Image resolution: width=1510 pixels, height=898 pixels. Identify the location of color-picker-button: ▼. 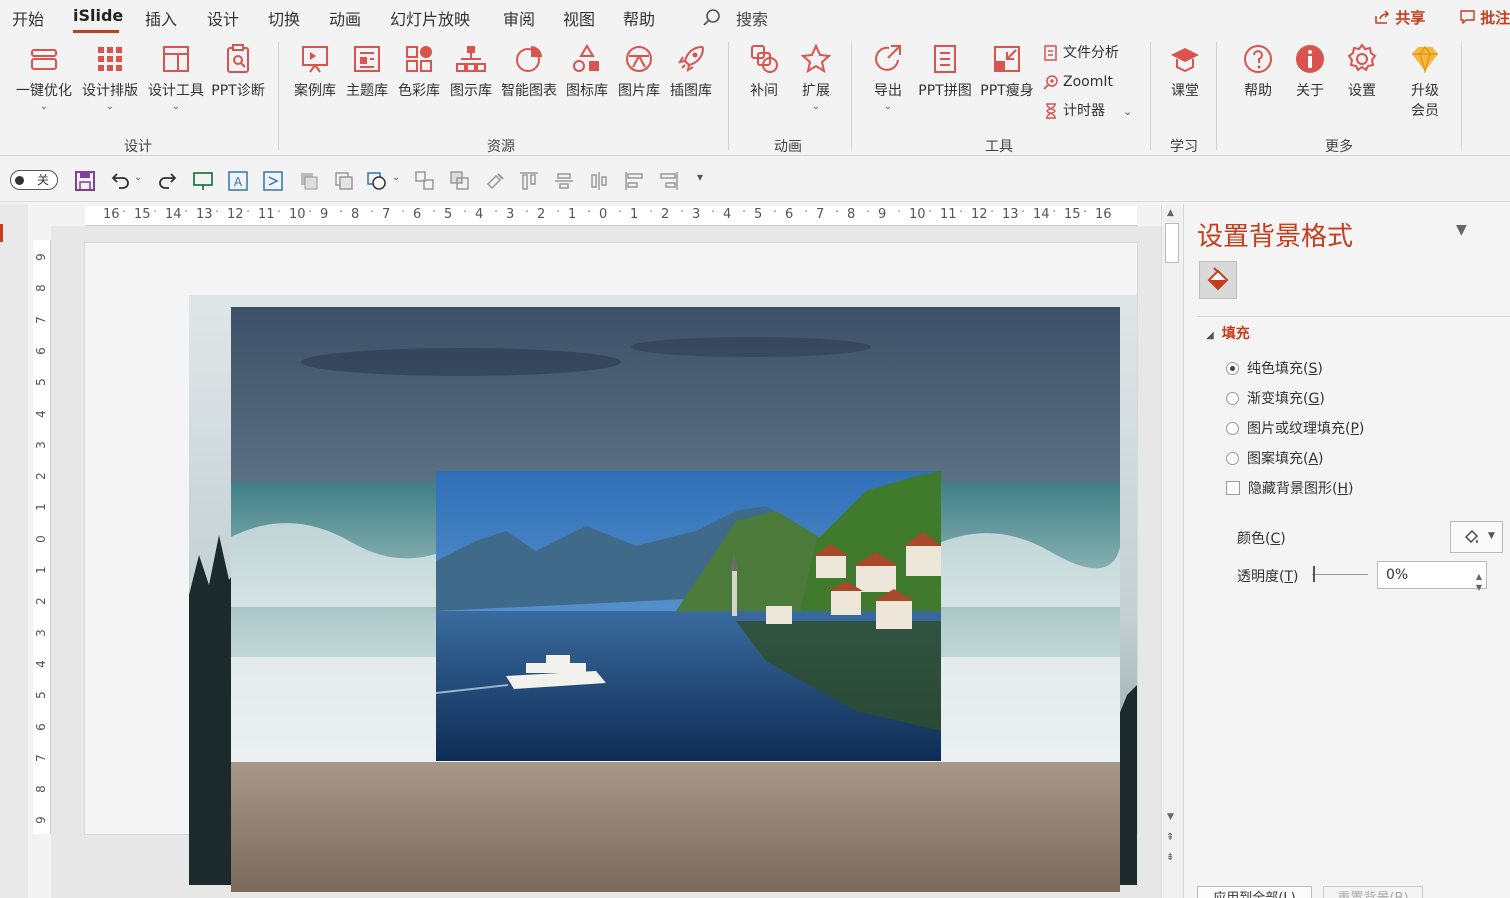
(1476, 537).